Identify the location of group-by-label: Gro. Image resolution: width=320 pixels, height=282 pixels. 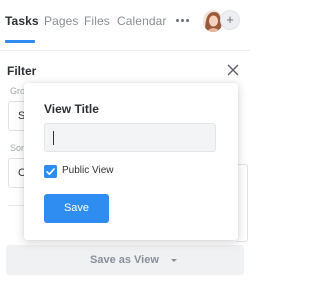
(18, 91).